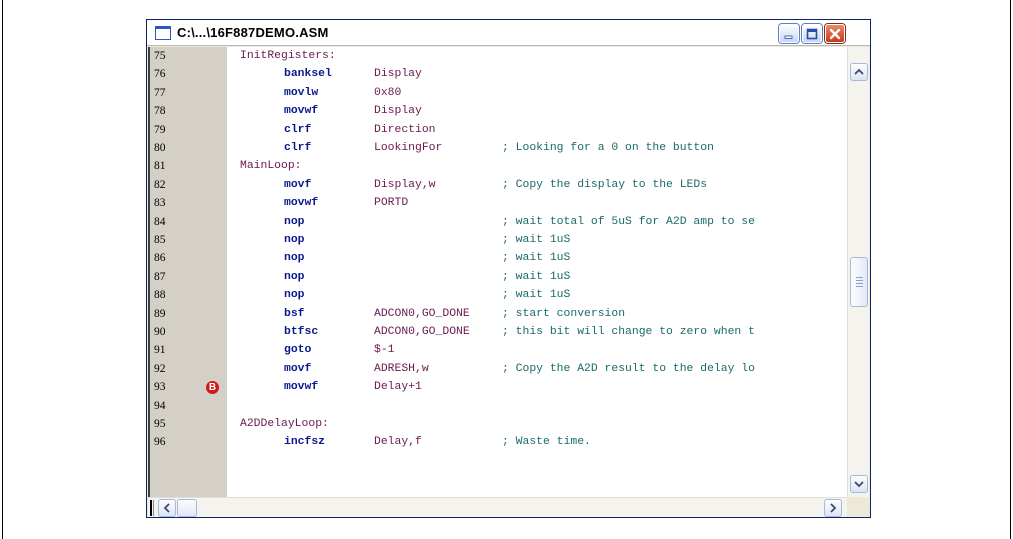  Describe the element at coordinates (628, 221) in the screenshot. I see `code-comment: ; wait total of 5uS for A2D amp to se` at that location.